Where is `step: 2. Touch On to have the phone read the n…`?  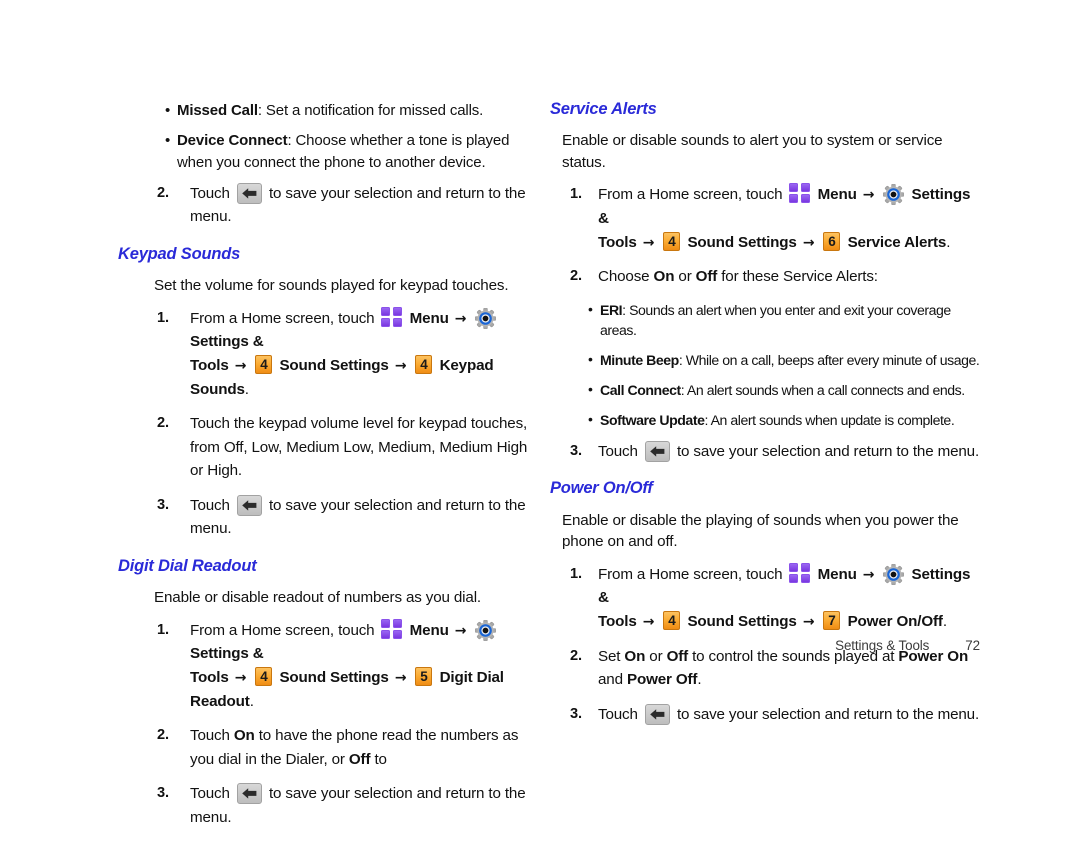 step: 2. Touch On to have the phone read the n… is located at coordinates (328, 747).